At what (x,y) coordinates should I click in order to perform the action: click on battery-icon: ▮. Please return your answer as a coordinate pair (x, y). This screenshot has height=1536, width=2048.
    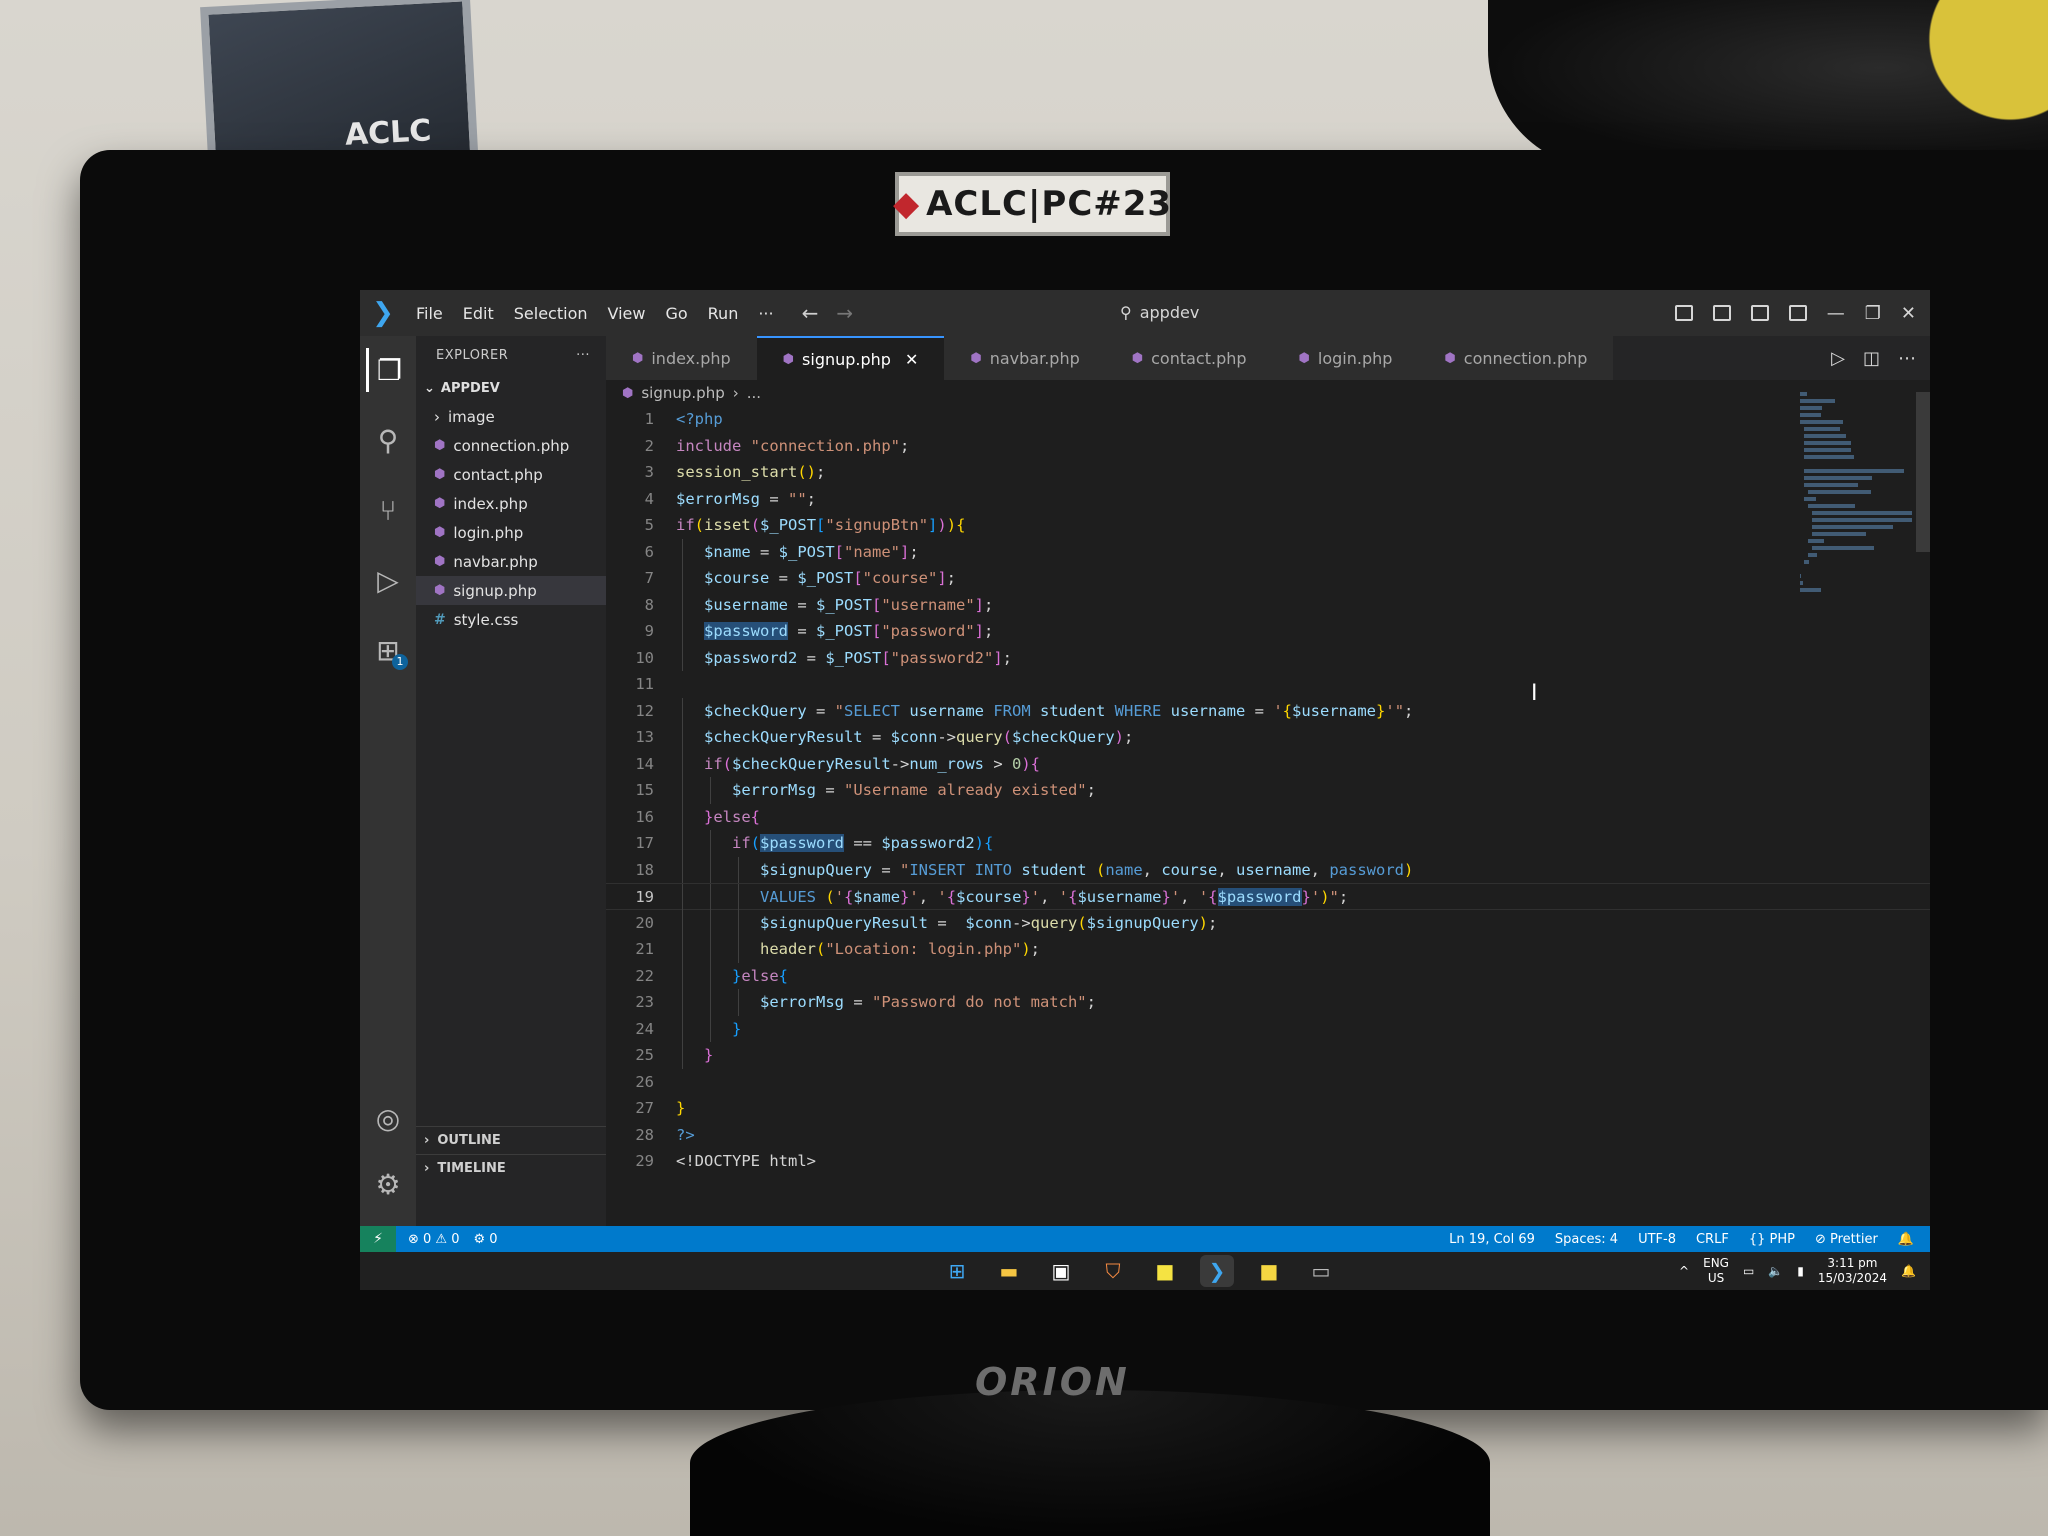
    Looking at the image, I should click on (1800, 1271).